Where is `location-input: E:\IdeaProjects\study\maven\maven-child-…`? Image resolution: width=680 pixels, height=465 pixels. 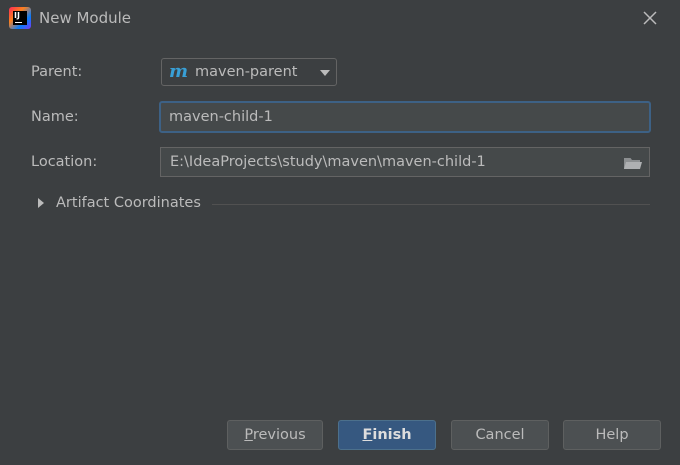 location-input: E:\IdeaProjects\study\maven\maven-child-… is located at coordinates (405, 162).